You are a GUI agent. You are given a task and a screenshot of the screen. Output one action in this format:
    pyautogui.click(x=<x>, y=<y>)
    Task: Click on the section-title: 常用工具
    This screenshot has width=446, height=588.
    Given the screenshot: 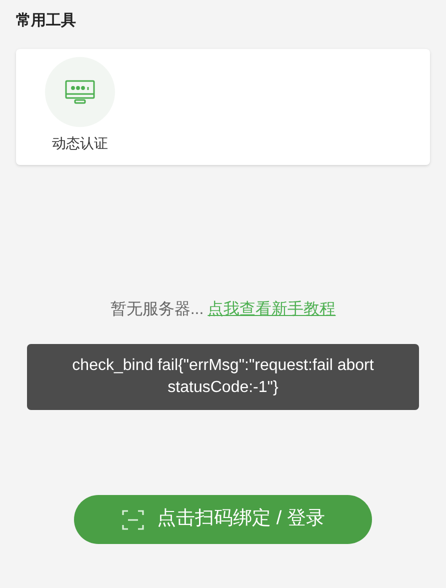 What is the action you would take?
    pyautogui.click(x=46, y=21)
    